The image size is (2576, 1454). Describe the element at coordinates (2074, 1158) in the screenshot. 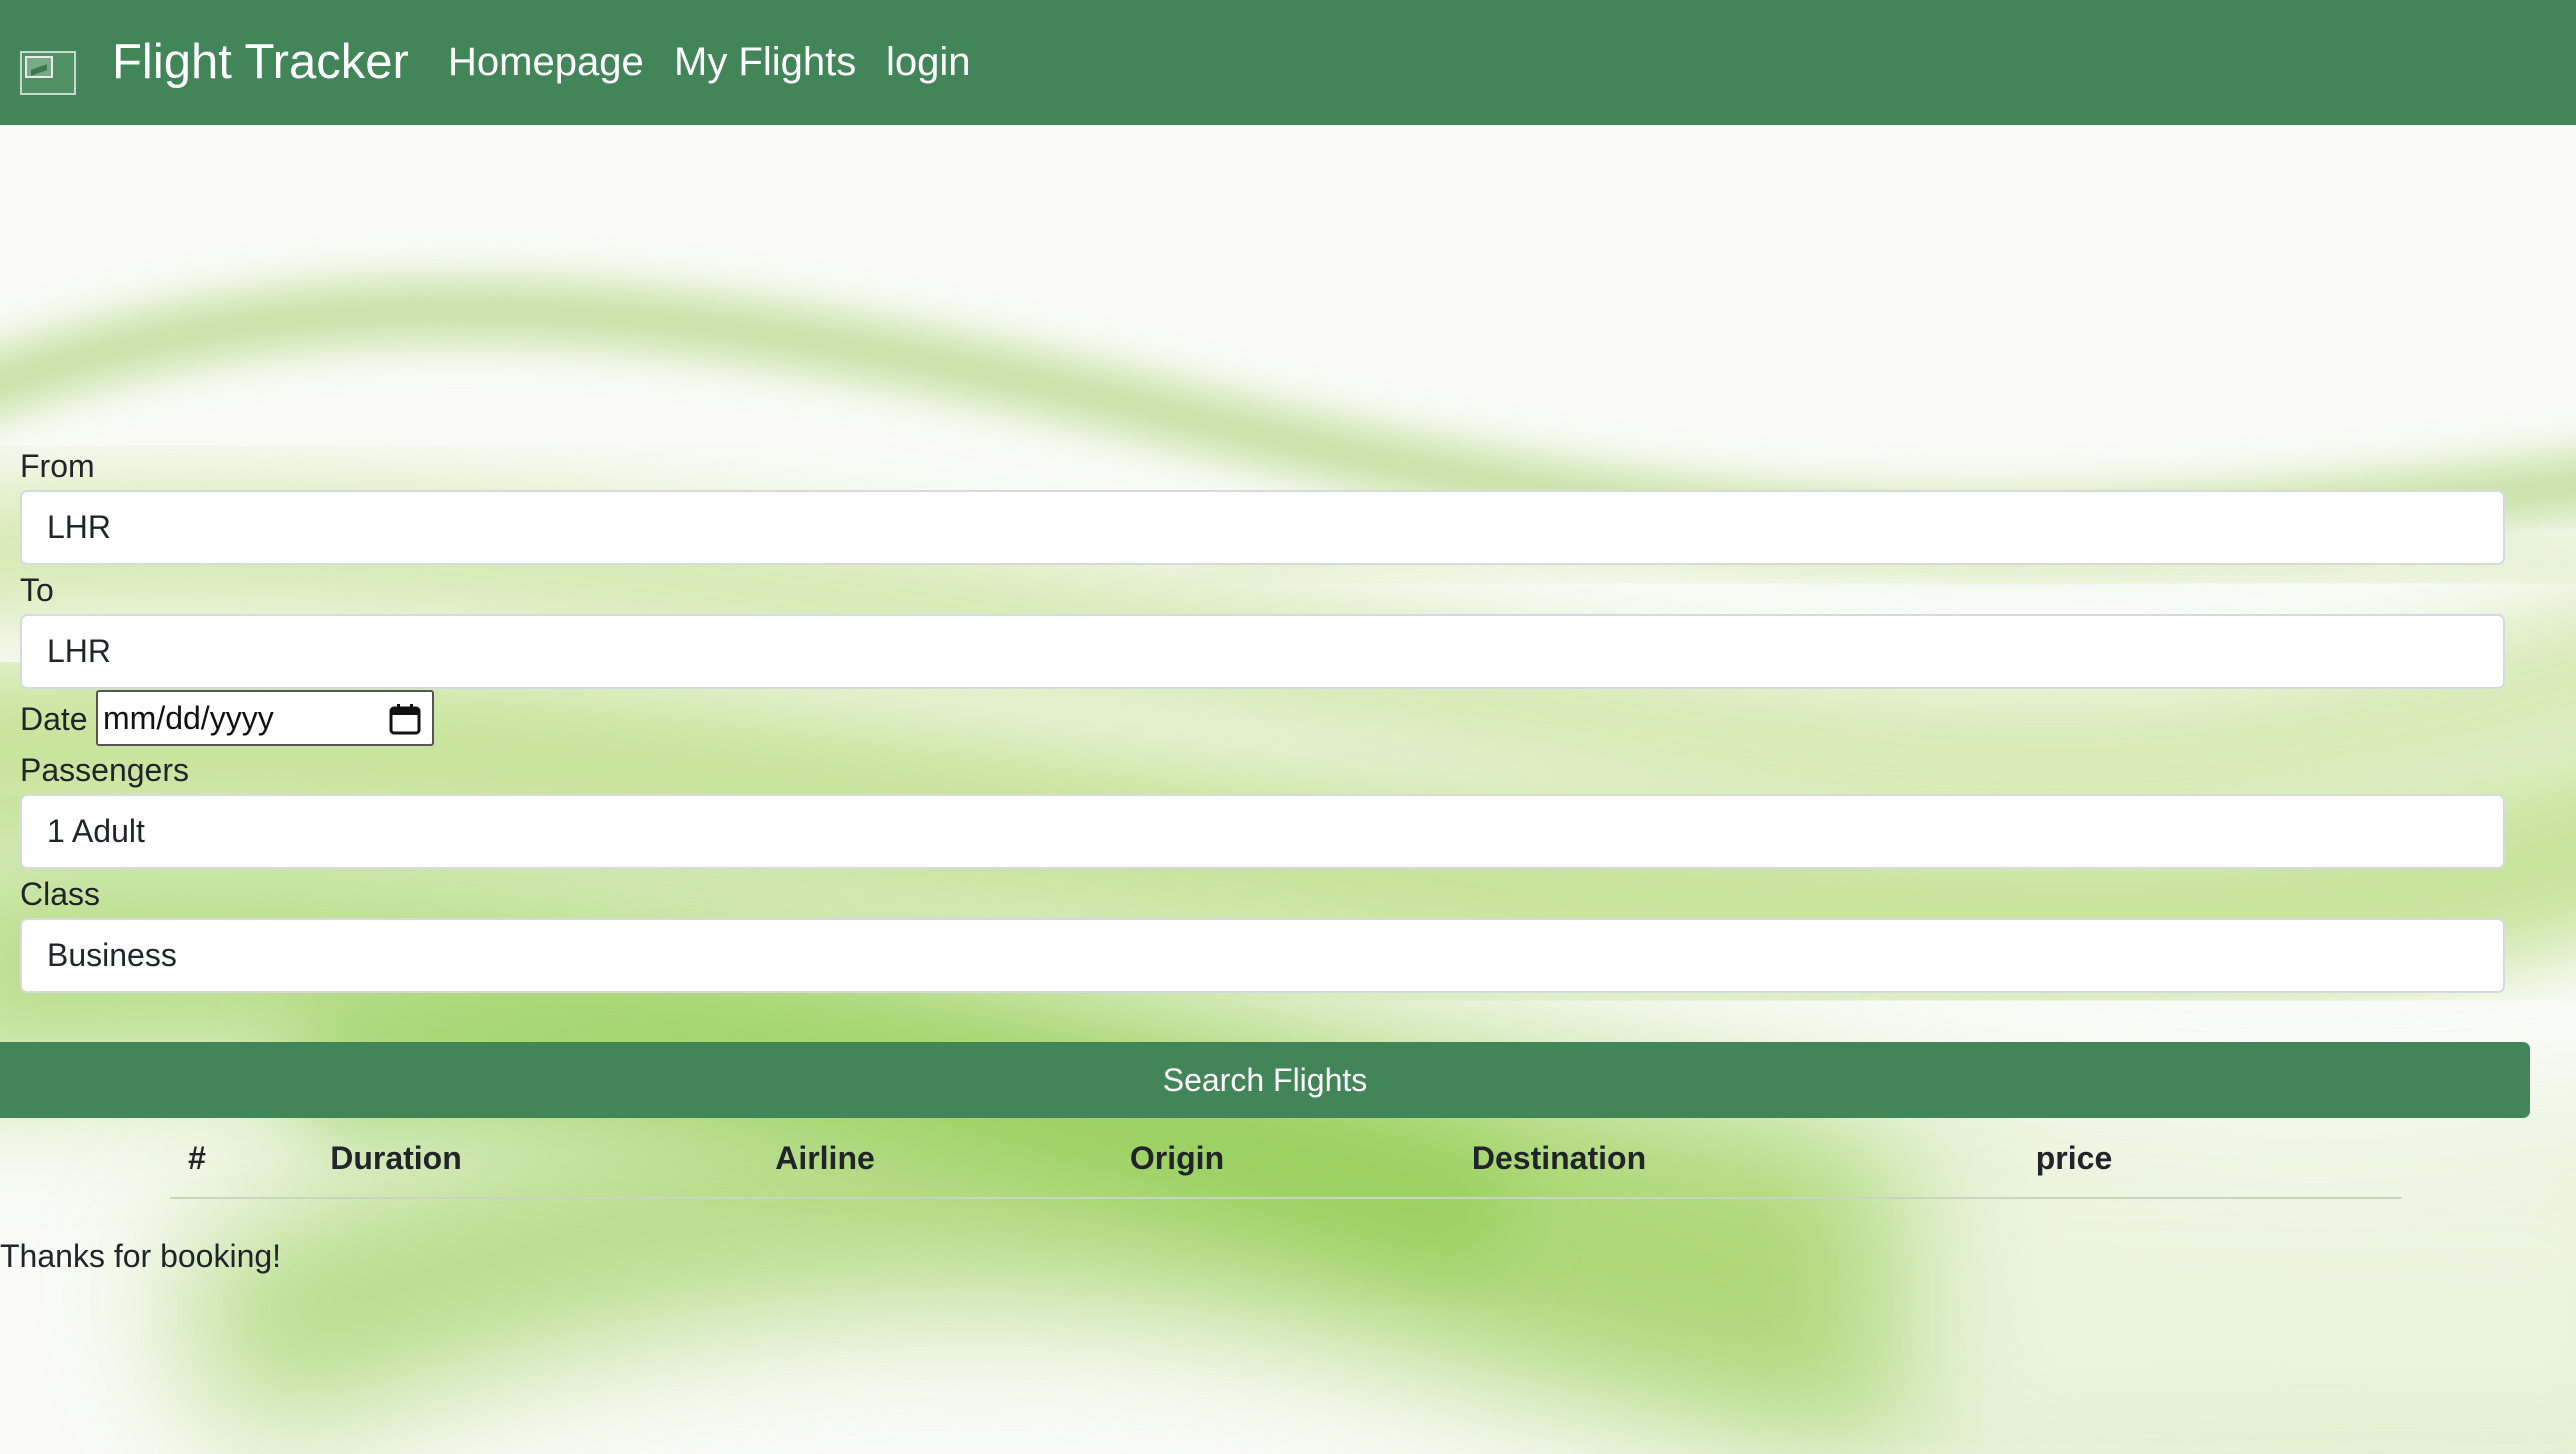

I see `table-header-price: price` at that location.